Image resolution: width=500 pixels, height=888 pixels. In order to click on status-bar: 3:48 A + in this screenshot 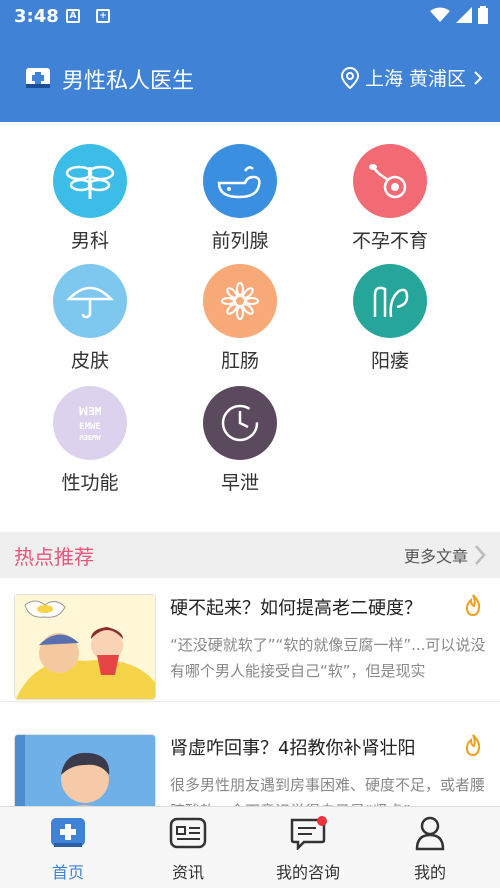, I will do `click(250, 17)`.